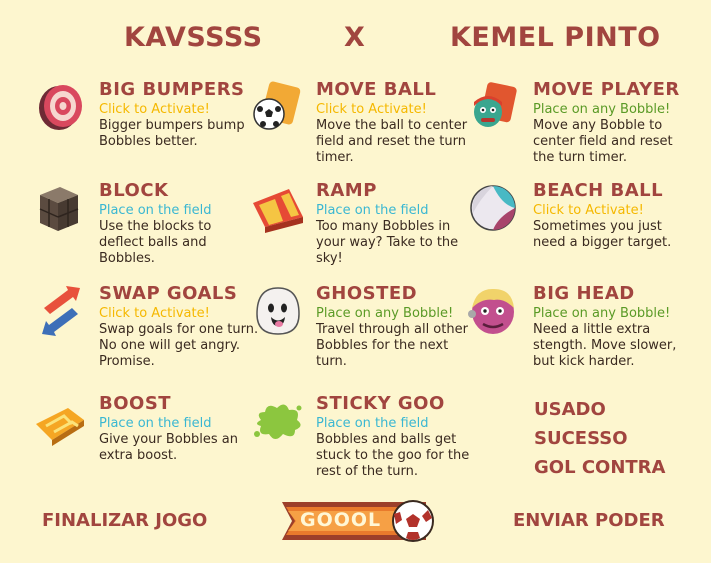 Image resolution: width=711 pixels, height=563 pixels. What do you see at coordinates (168, 447) in the screenshot?
I see `power-description: Give your Bobbles an extra boost.` at bounding box center [168, 447].